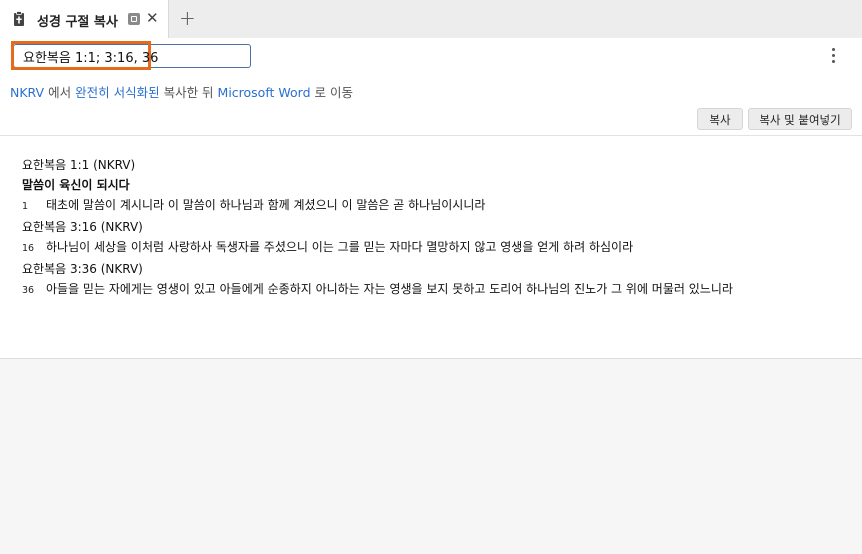  Describe the element at coordinates (720, 119) in the screenshot. I see `copy-button: 복사` at that location.